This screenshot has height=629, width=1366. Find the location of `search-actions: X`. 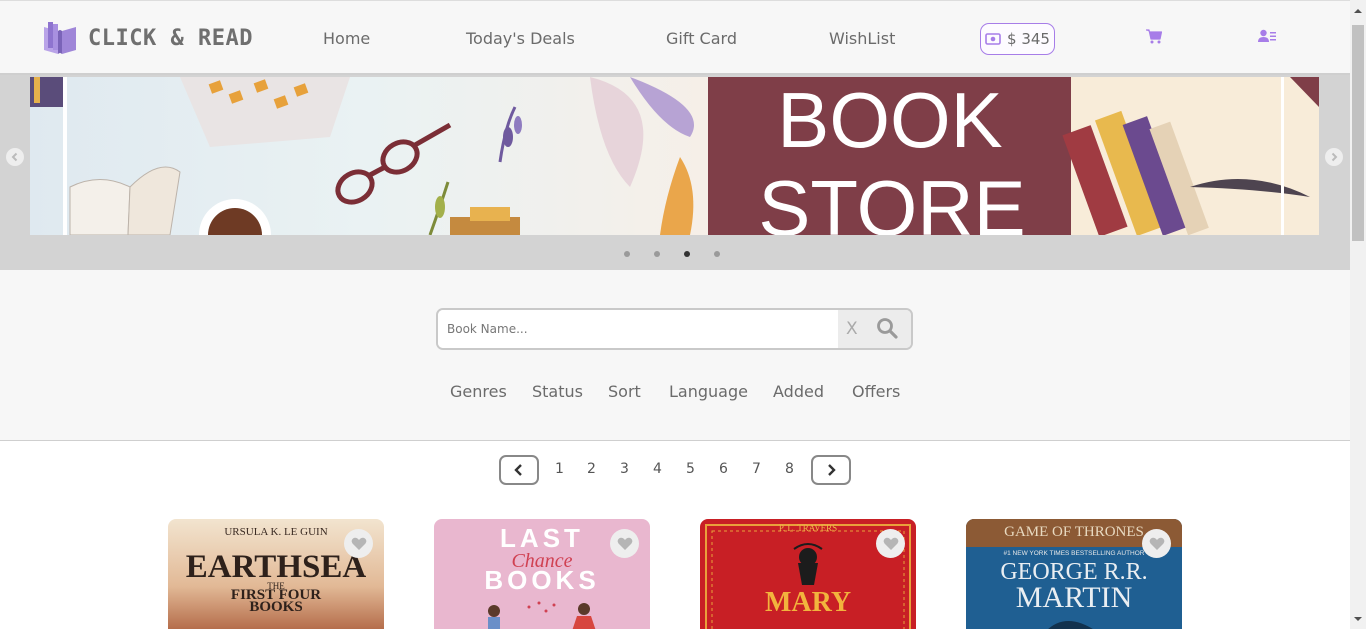

search-actions: X is located at coordinates (874, 329).